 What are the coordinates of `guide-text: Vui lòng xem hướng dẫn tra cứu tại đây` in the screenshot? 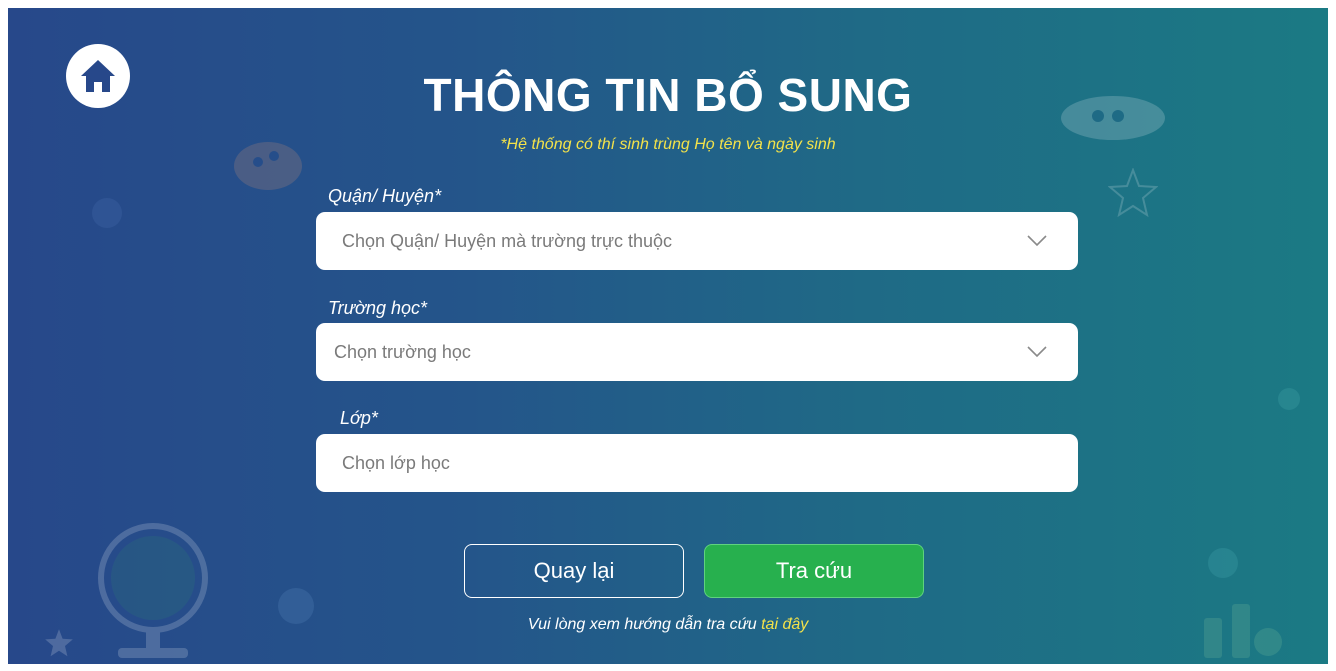 It's located at (668, 625).